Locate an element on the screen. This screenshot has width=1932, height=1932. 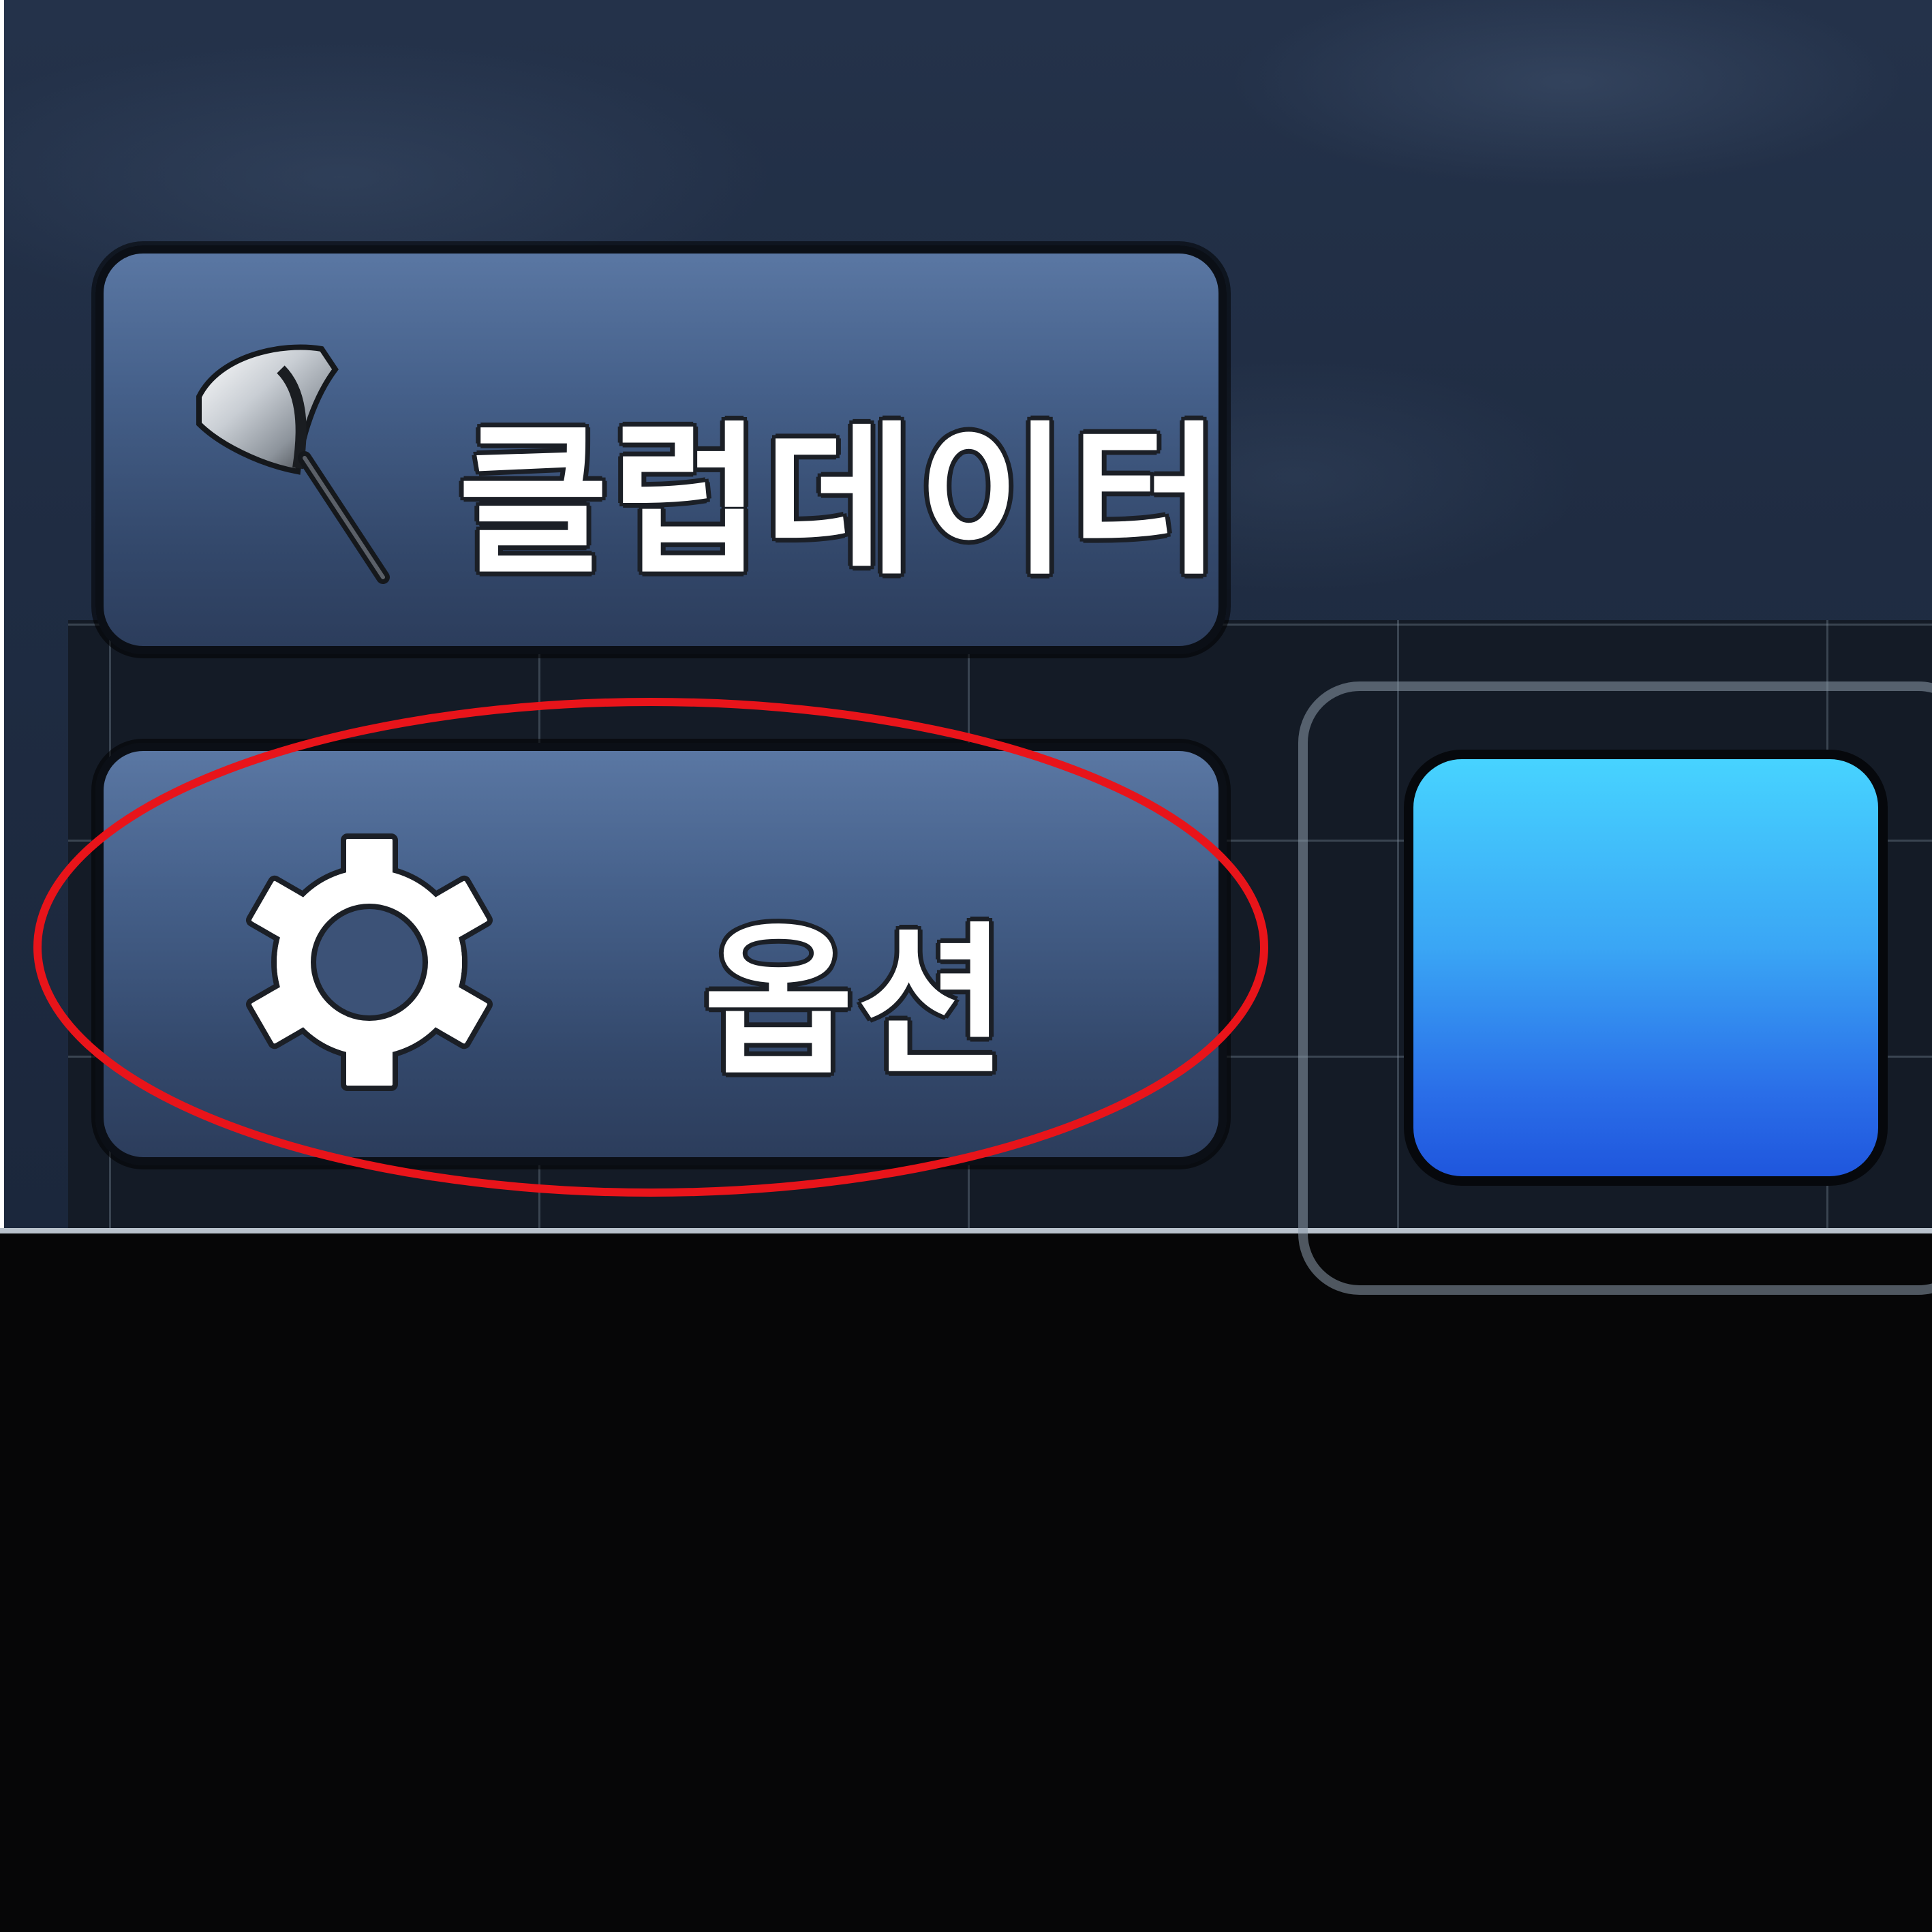
options-button: 옵션 is located at coordinates (661, 954).